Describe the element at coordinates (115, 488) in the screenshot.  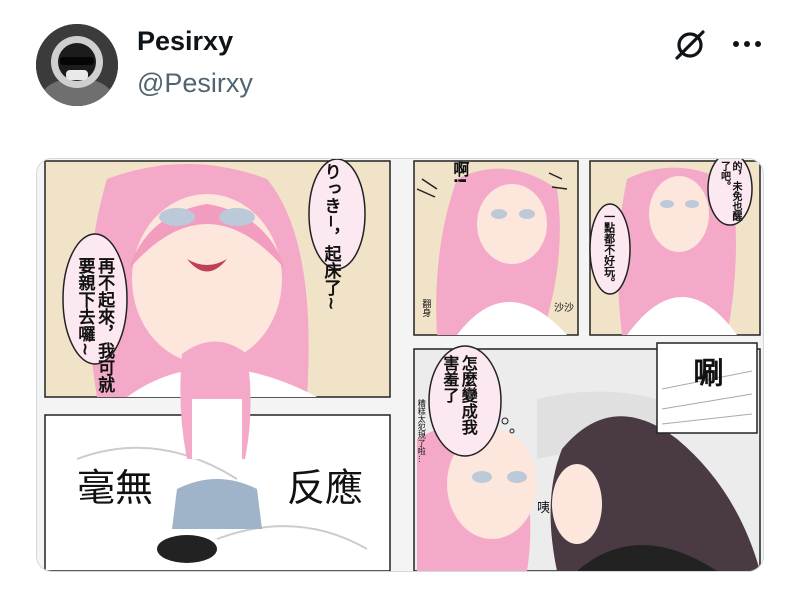
I see `panel4-caption-left: 毫無` at that location.